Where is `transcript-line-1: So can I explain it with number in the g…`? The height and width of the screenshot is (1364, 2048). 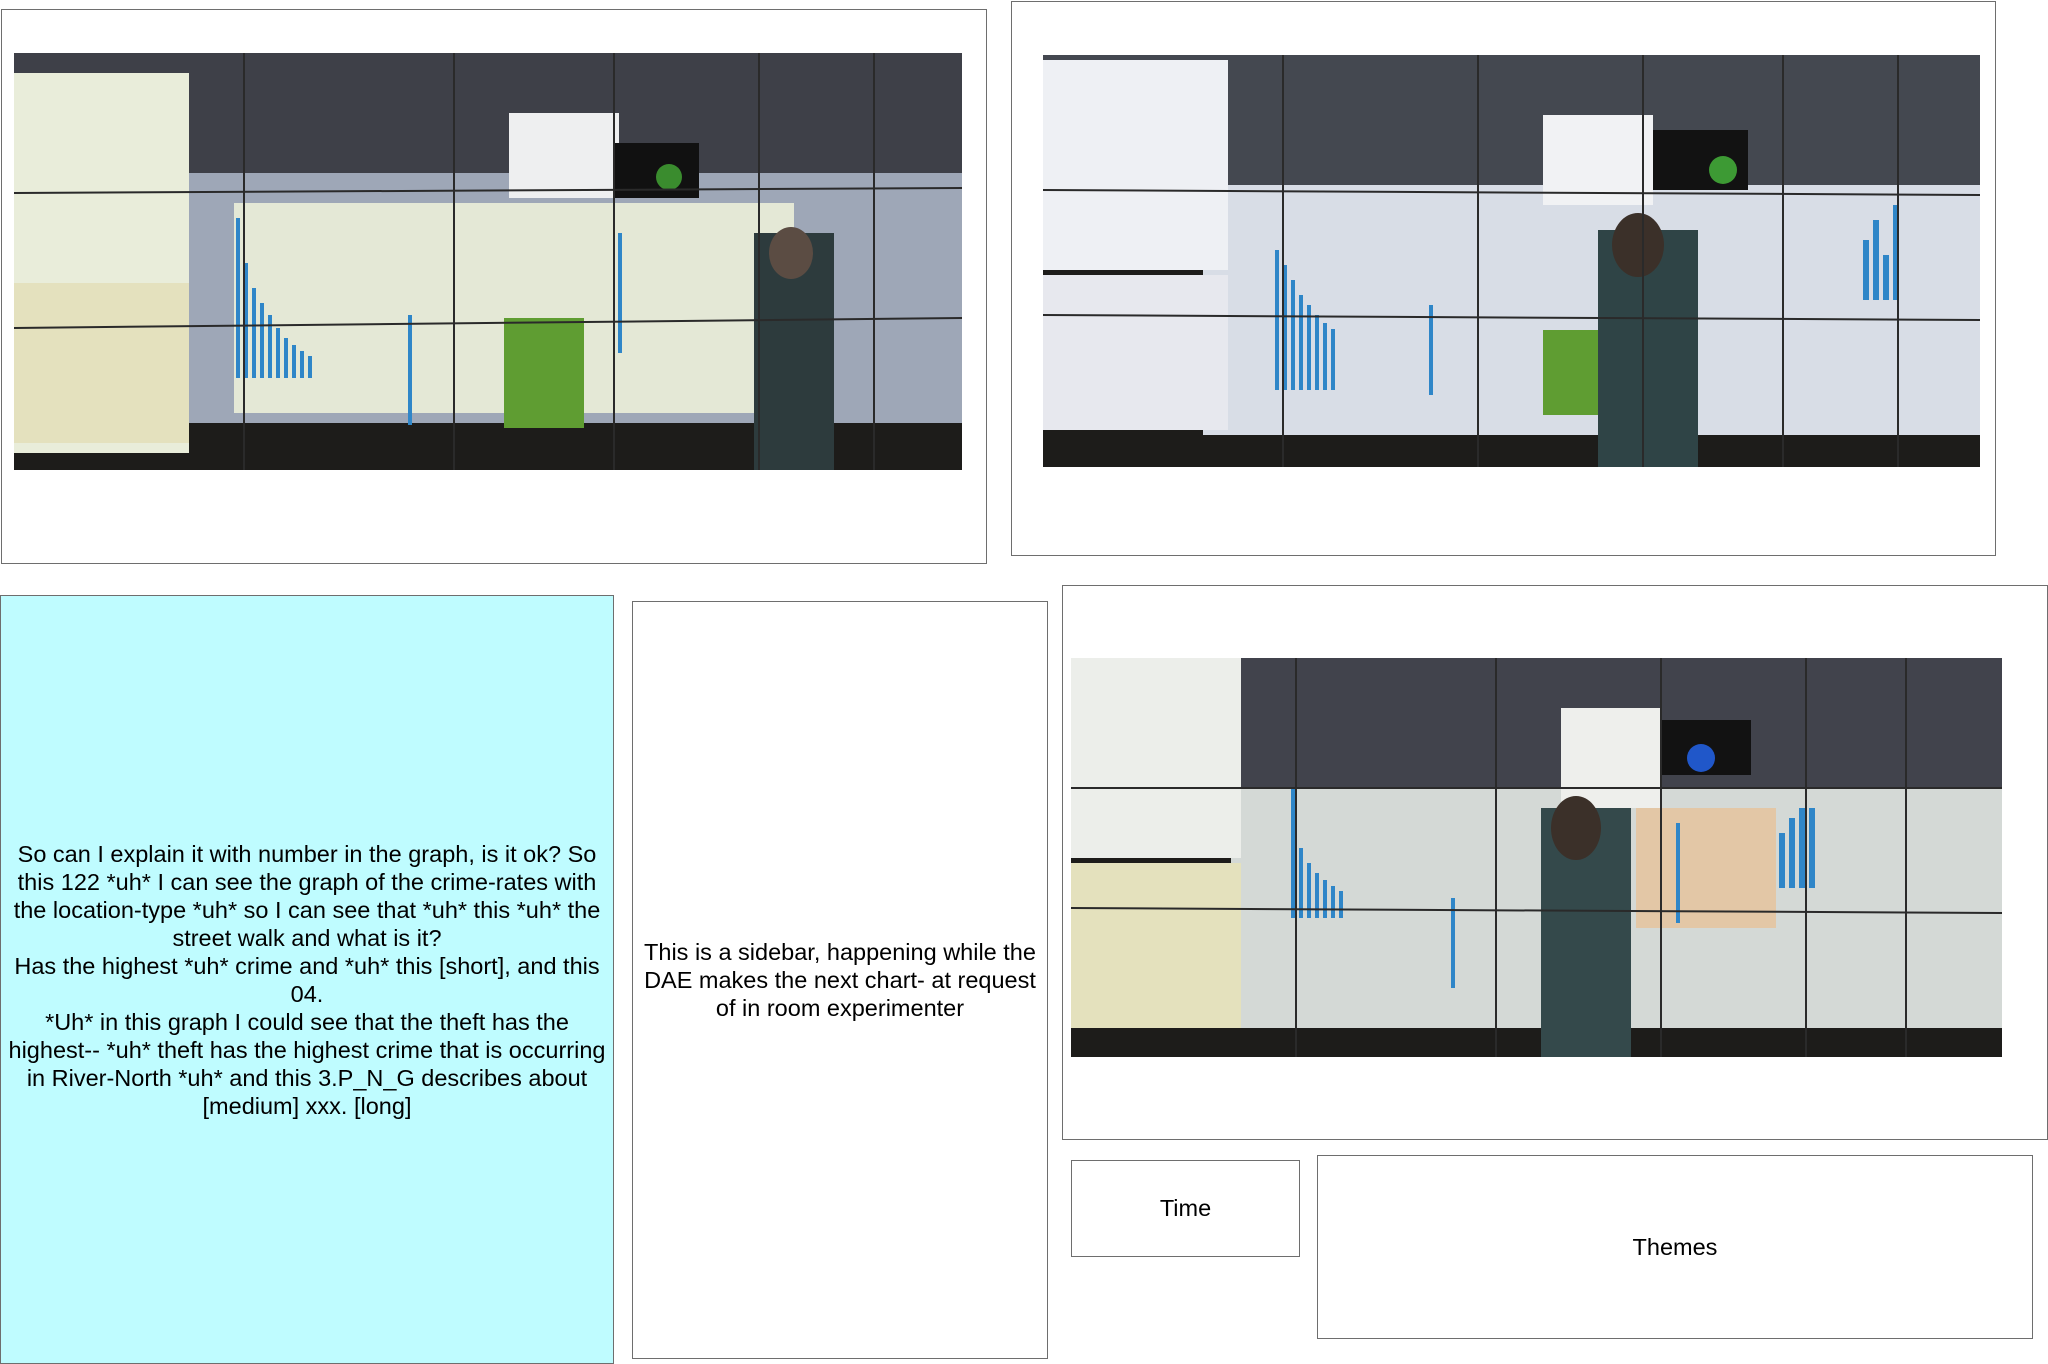
transcript-line-1: So can I explain it with number in the g… is located at coordinates (307, 895).